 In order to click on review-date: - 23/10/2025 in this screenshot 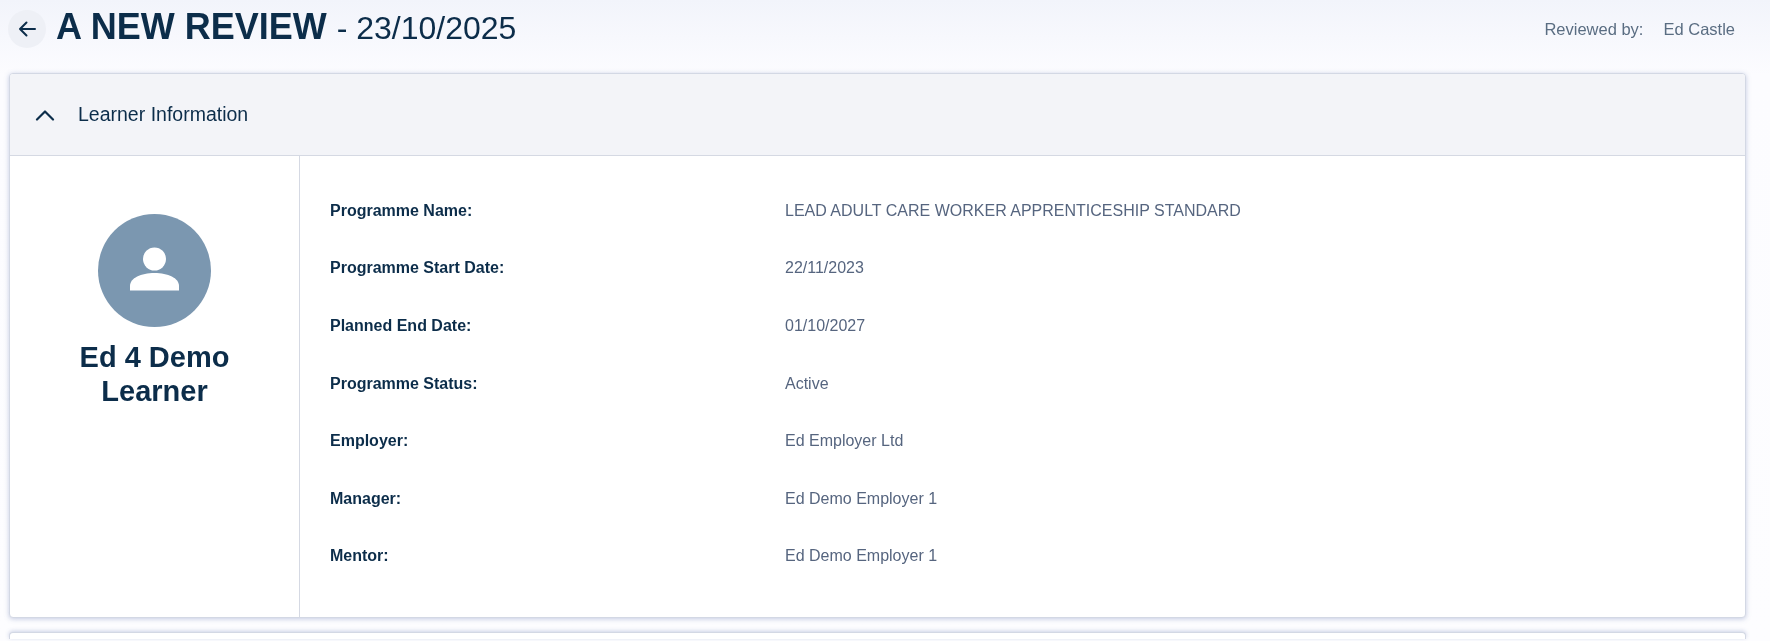, I will do `click(426, 28)`.